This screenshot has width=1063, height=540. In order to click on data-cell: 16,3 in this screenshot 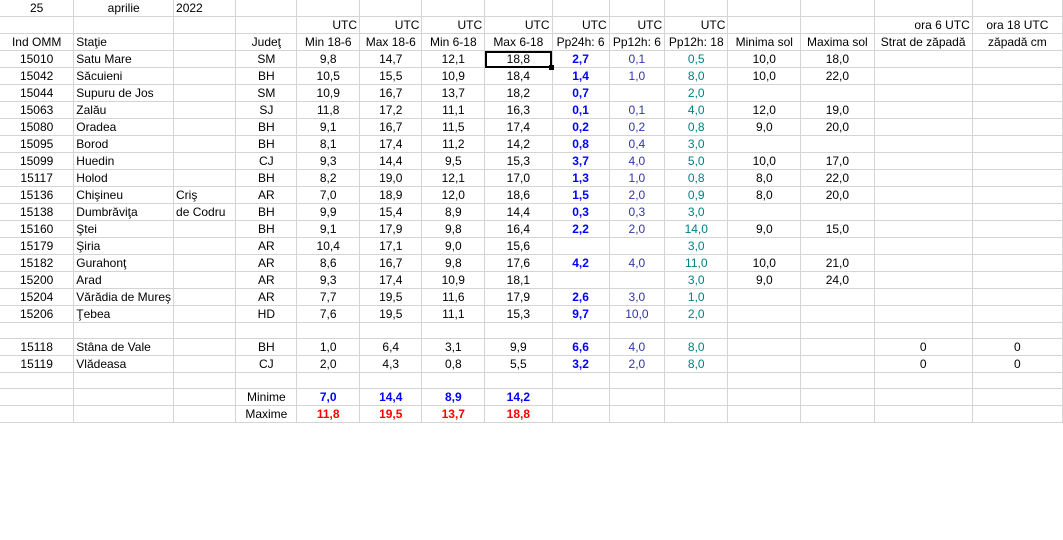, I will do `click(518, 110)`.